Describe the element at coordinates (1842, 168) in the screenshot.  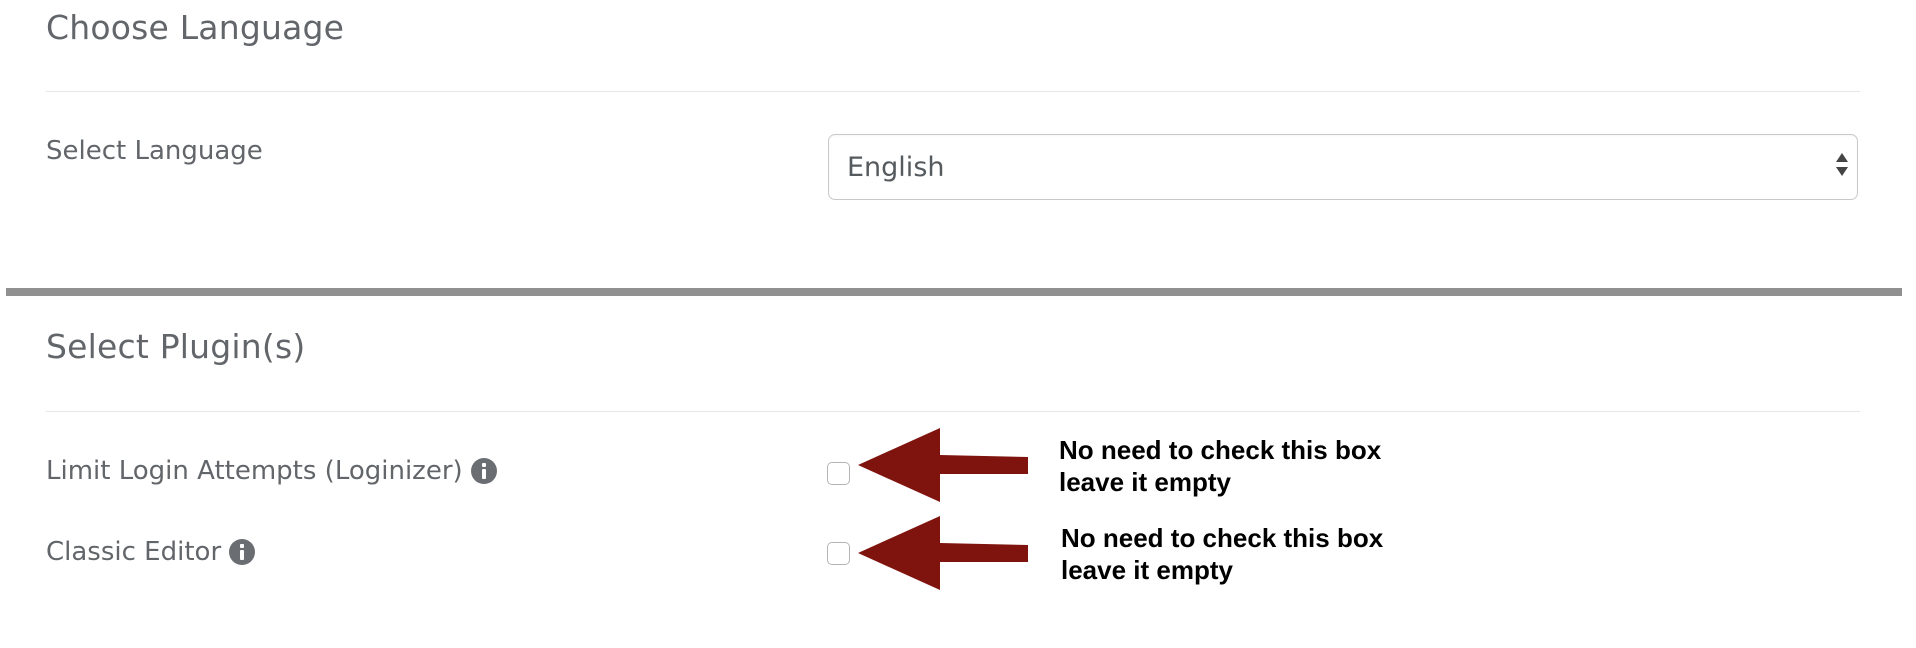
I see `select-arrows-icon` at that location.